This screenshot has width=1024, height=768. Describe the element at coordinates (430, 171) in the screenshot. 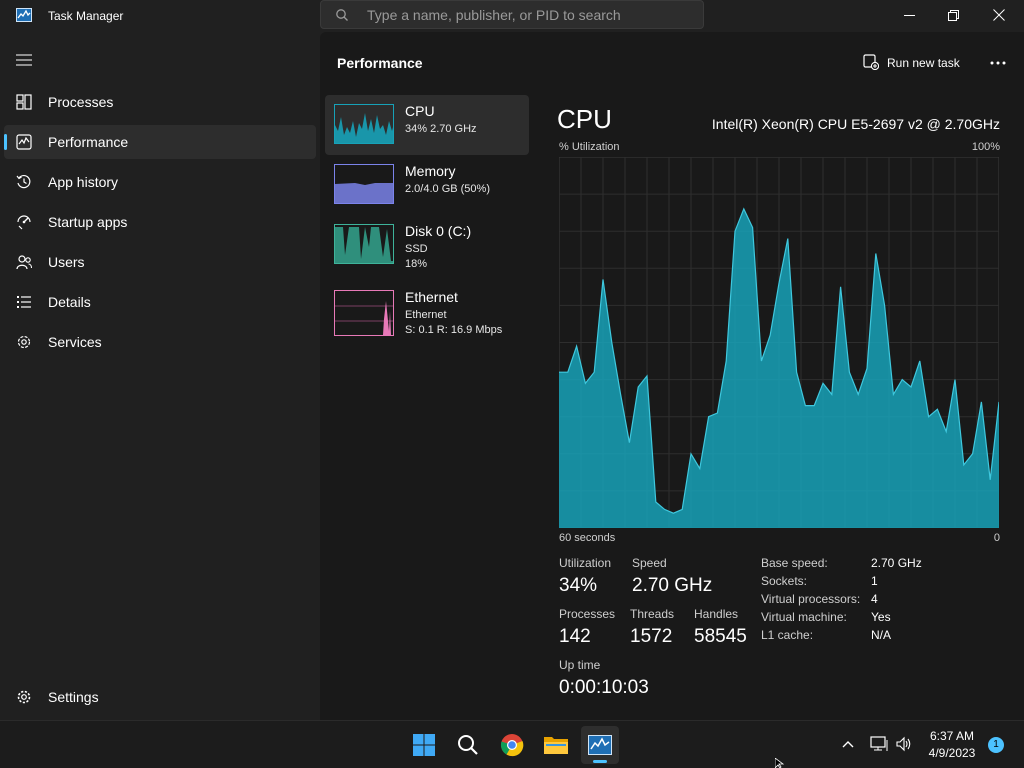

I see `device-name: Memory` at that location.